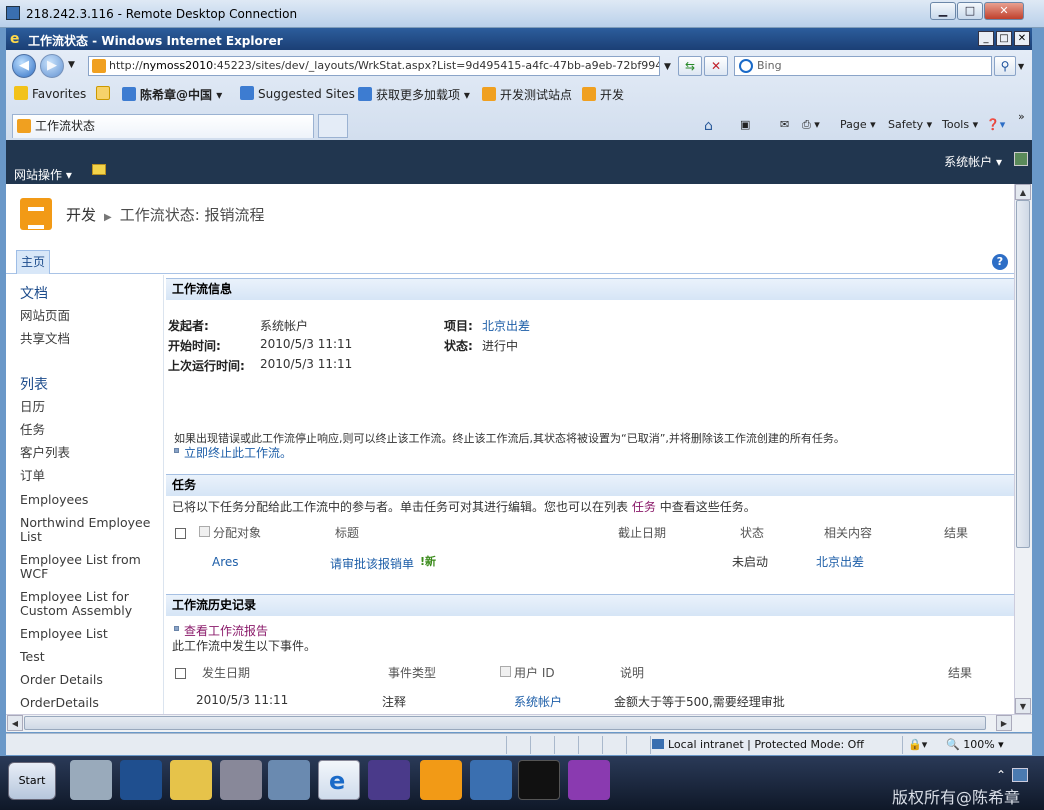 The image size is (1044, 810). I want to click on read-mail-icon: ✉, so click(784, 124).